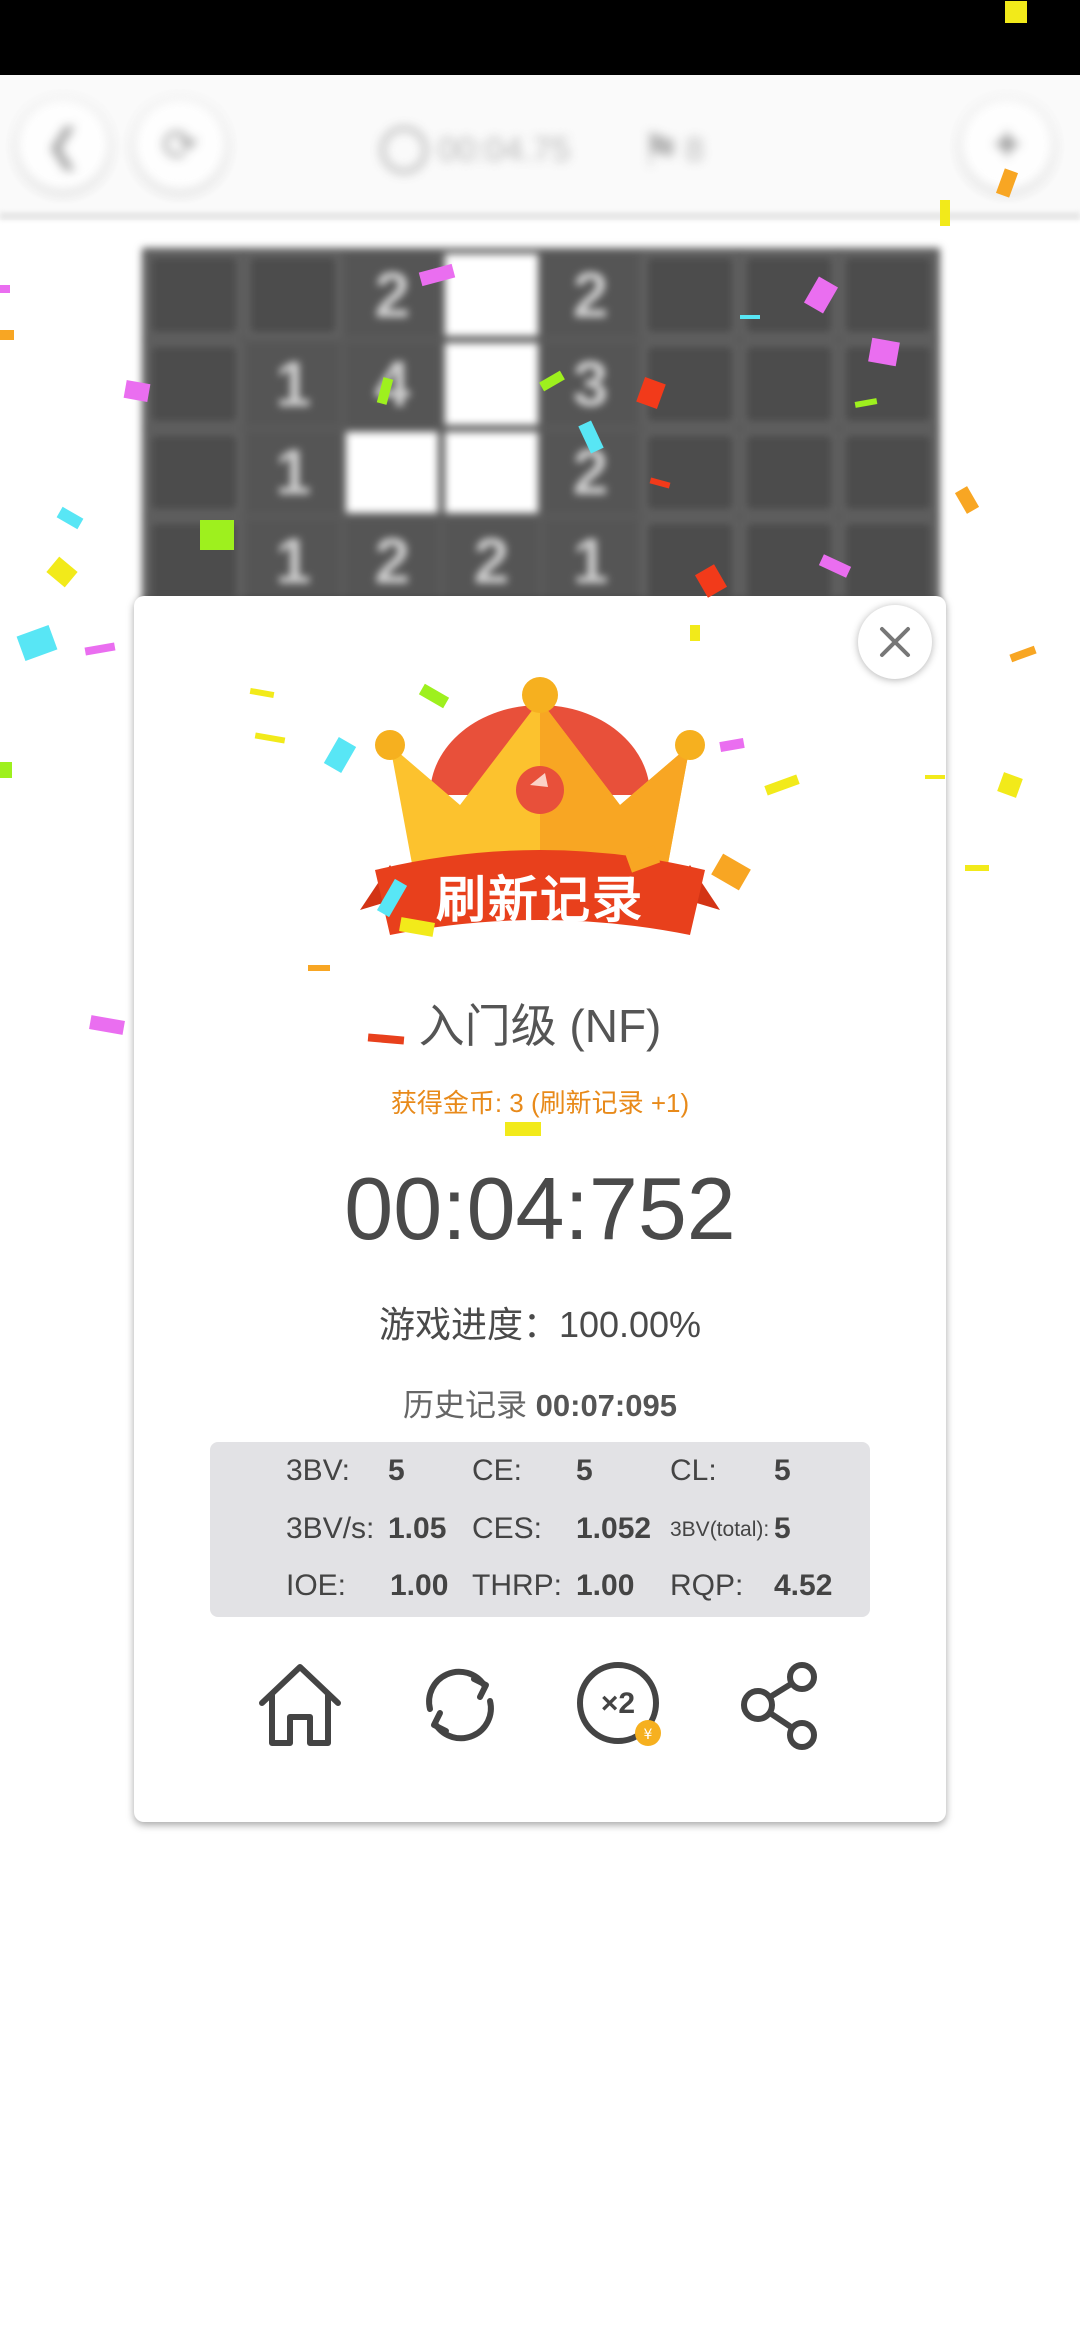  Describe the element at coordinates (330, 1528) in the screenshot. I see `stat-label: 3BV/s:` at that location.